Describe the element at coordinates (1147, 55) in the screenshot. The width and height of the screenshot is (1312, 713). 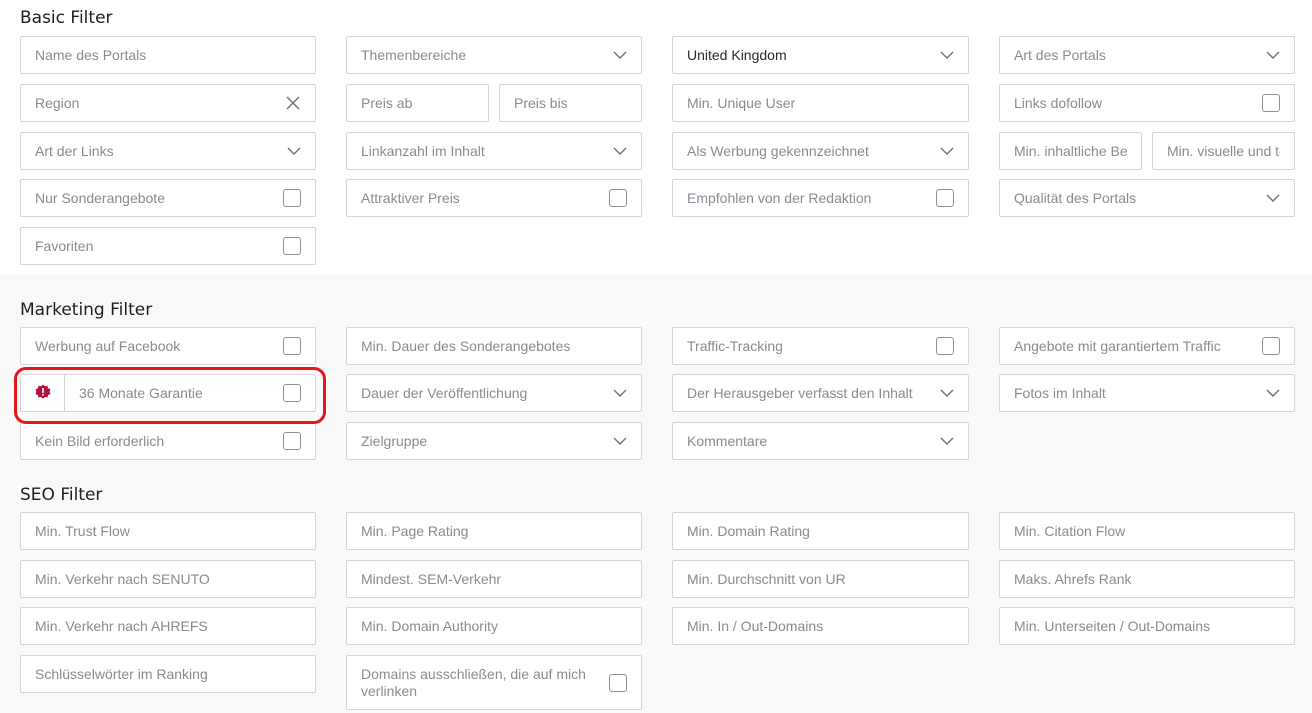
I see `art-portal-select: Art des Portals` at that location.